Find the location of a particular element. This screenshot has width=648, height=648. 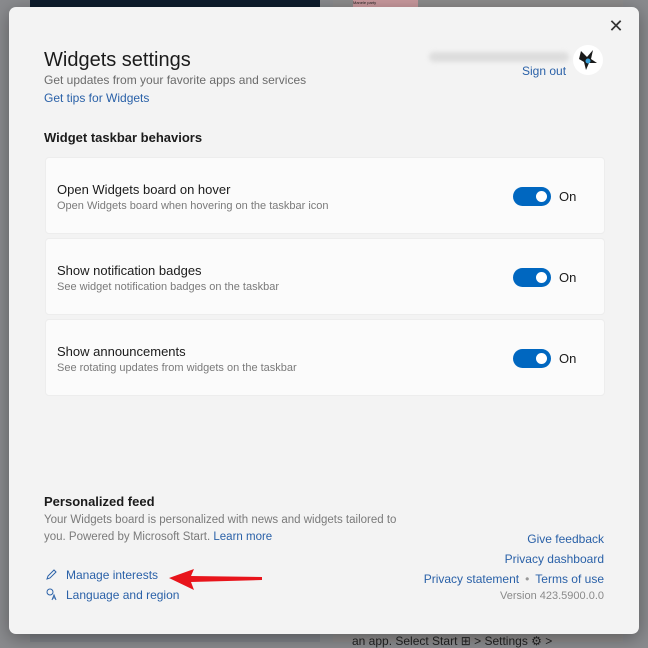

legal-links: Privacy statement • Terms of use is located at coordinates (514, 579).